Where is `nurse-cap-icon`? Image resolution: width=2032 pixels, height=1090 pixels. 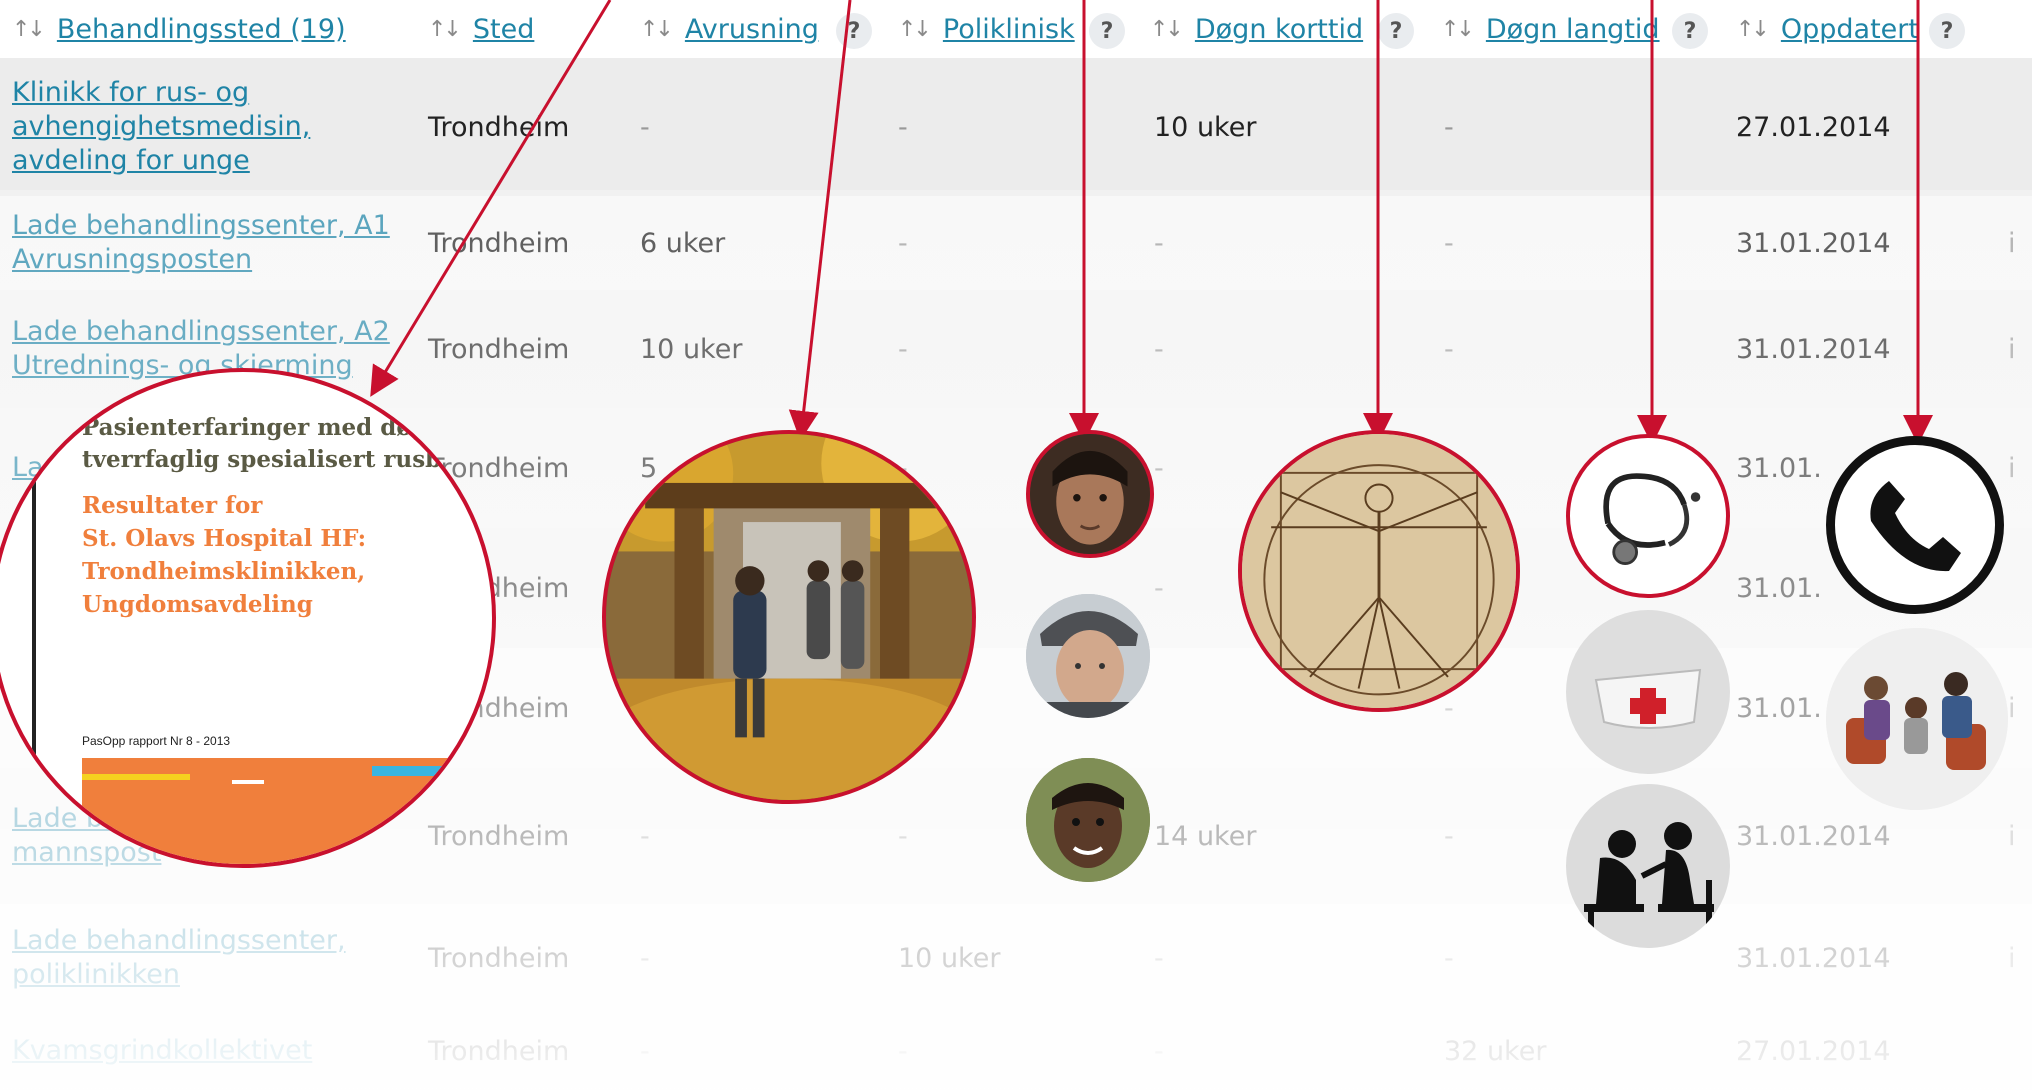 nurse-cap-icon is located at coordinates (1648, 692).